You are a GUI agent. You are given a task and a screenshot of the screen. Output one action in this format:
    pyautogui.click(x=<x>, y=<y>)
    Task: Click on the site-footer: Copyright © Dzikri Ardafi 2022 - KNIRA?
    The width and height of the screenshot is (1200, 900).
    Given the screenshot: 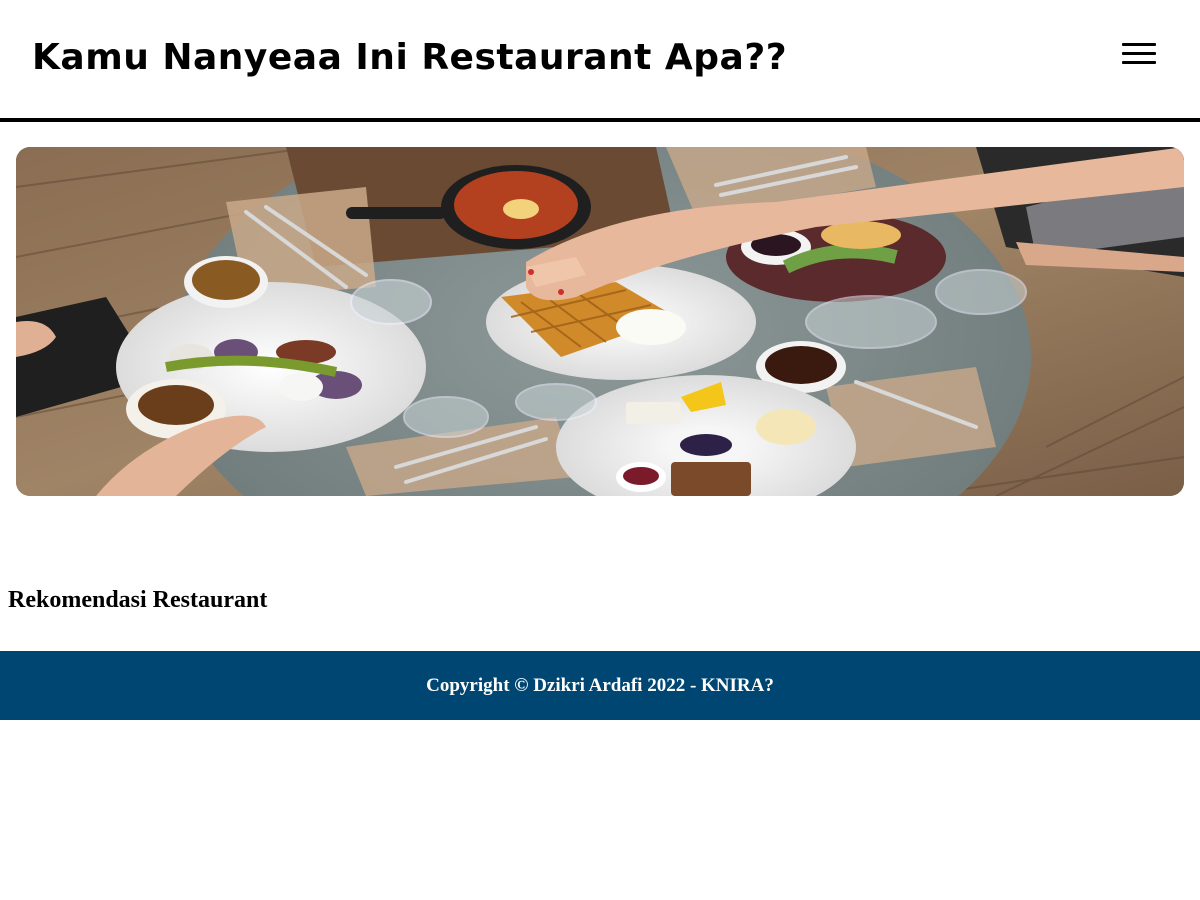 What is the action you would take?
    pyautogui.click(x=600, y=685)
    